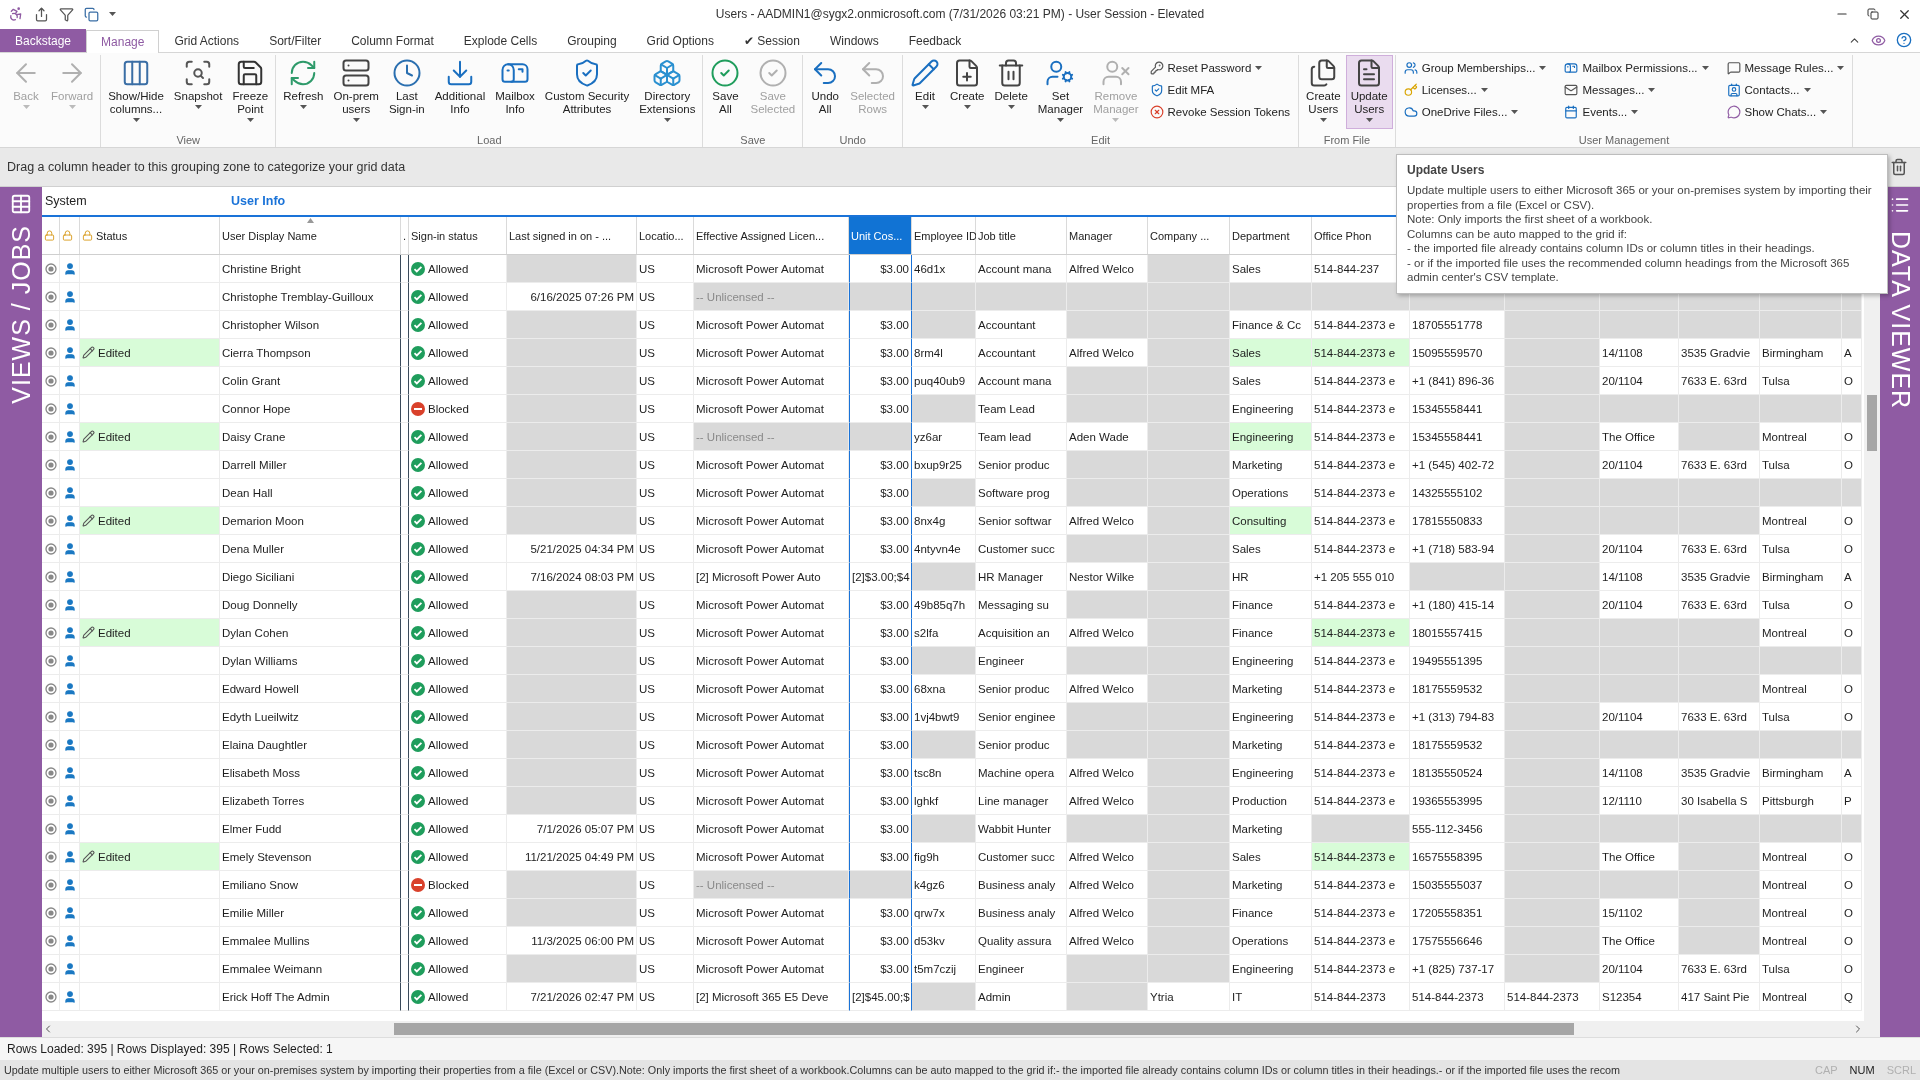 Image resolution: width=1920 pixels, height=1080 pixels. What do you see at coordinates (1271, 521) in the screenshot?
I see `table-cell: Consulting` at bounding box center [1271, 521].